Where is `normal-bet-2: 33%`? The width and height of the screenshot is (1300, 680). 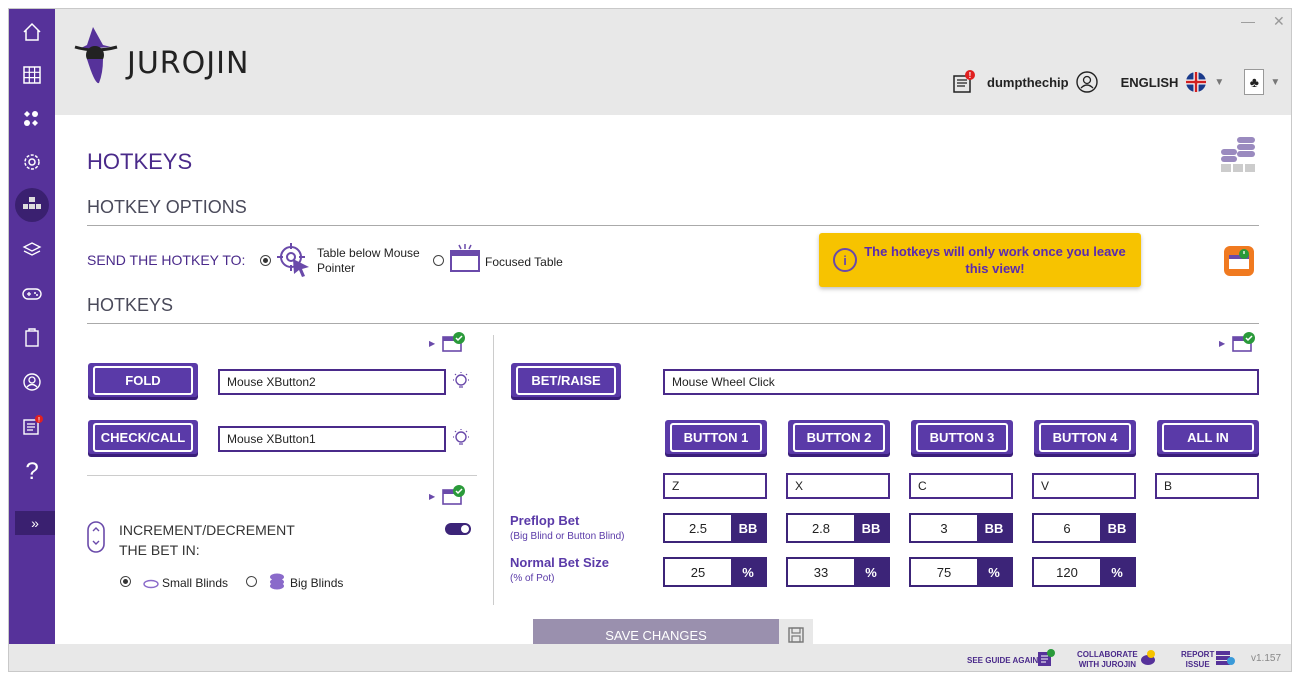 normal-bet-2: 33% is located at coordinates (838, 572).